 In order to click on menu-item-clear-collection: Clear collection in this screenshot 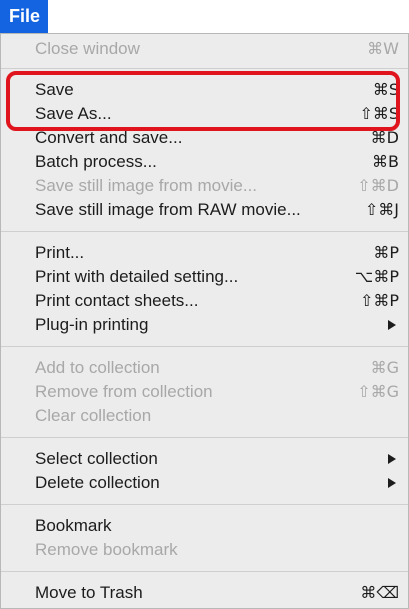, I will do `click(204, 416)`.